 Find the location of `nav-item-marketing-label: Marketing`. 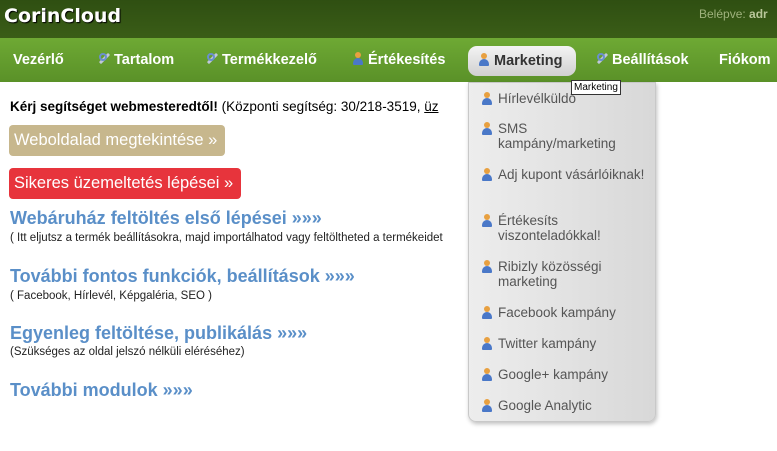

nav-item-marketing-label: Marketing is located at coordinates (520, 61).